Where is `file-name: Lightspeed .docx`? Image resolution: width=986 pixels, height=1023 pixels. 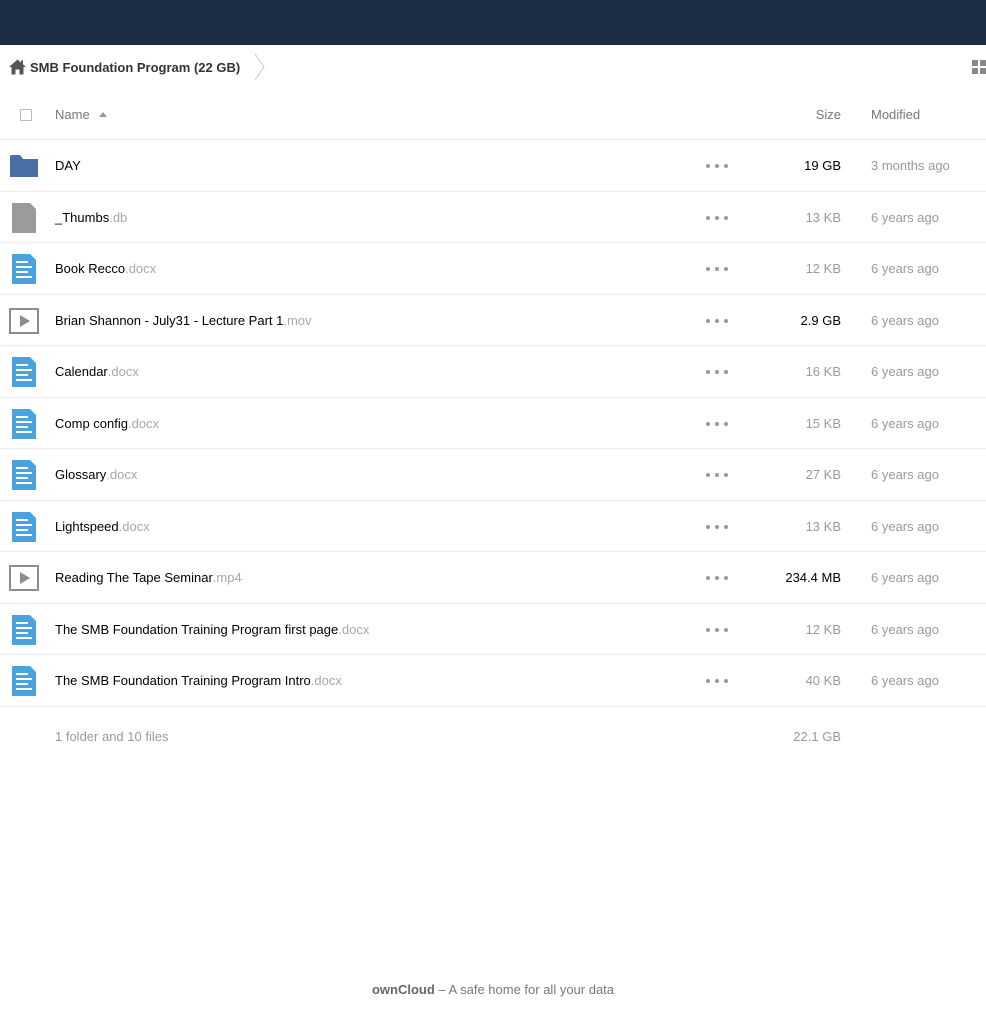 file-name: Lightspeed .docx is located at coordinates (102, 526).